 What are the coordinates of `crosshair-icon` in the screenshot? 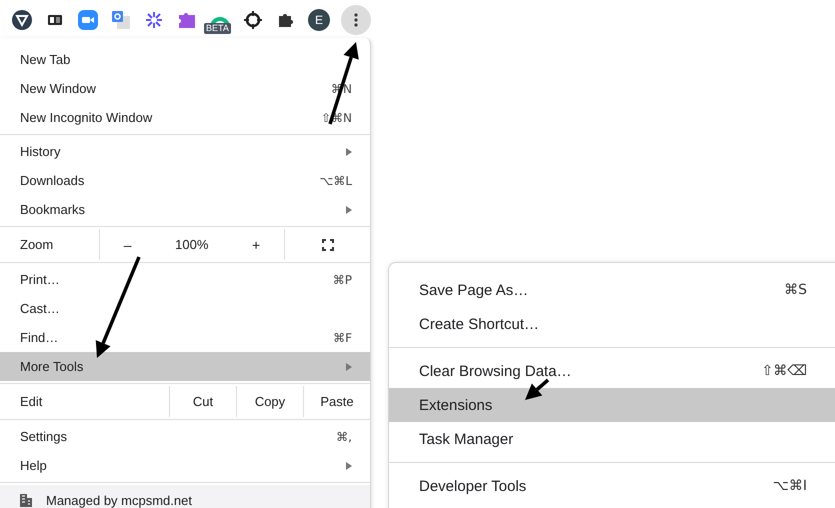 It's located at (253, 20).